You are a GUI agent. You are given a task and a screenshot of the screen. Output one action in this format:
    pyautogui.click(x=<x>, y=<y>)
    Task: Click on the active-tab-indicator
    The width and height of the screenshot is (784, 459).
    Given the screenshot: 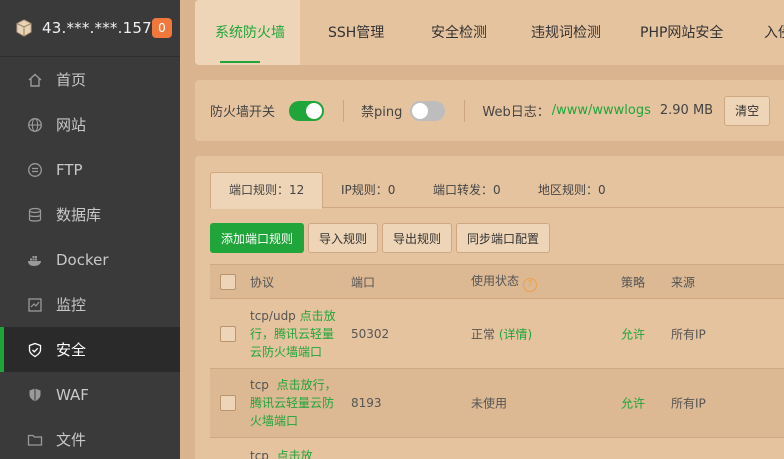 What is the action you would take?
    pyautogui.click(x=240, y=62)
    